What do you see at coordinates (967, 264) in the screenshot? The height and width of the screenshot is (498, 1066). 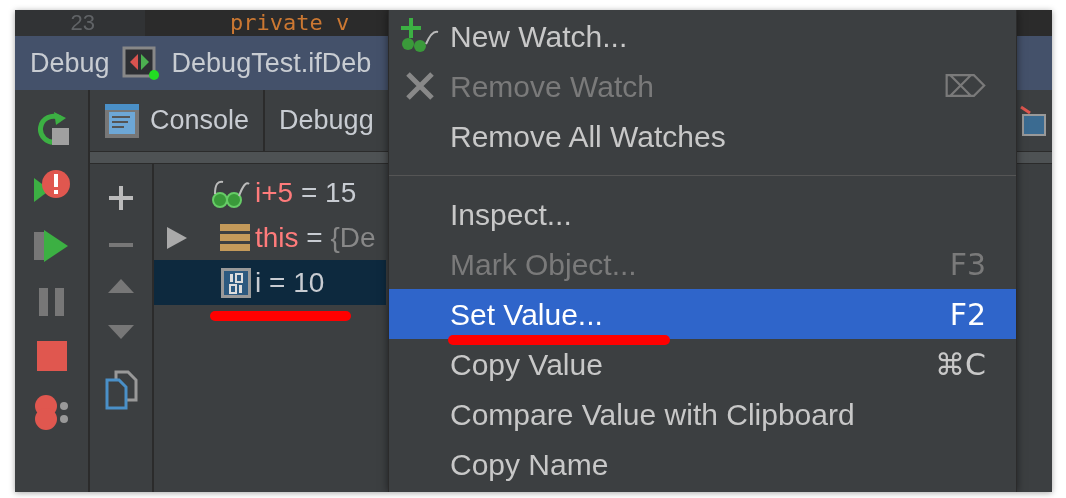 I see `shortcut-text: F3` at bounding box center [967, 264].